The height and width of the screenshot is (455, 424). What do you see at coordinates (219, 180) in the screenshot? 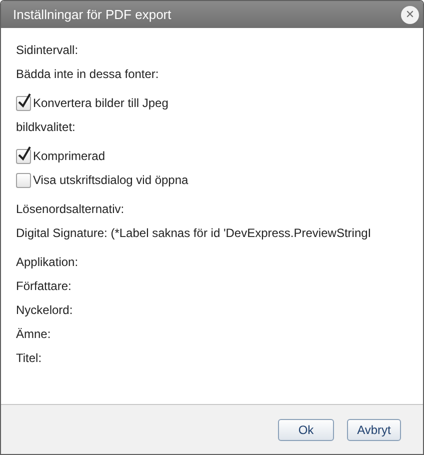
I see `checkbox-option: Visa utskriftsdialog vid öppna` at bounding box center [219, 180].